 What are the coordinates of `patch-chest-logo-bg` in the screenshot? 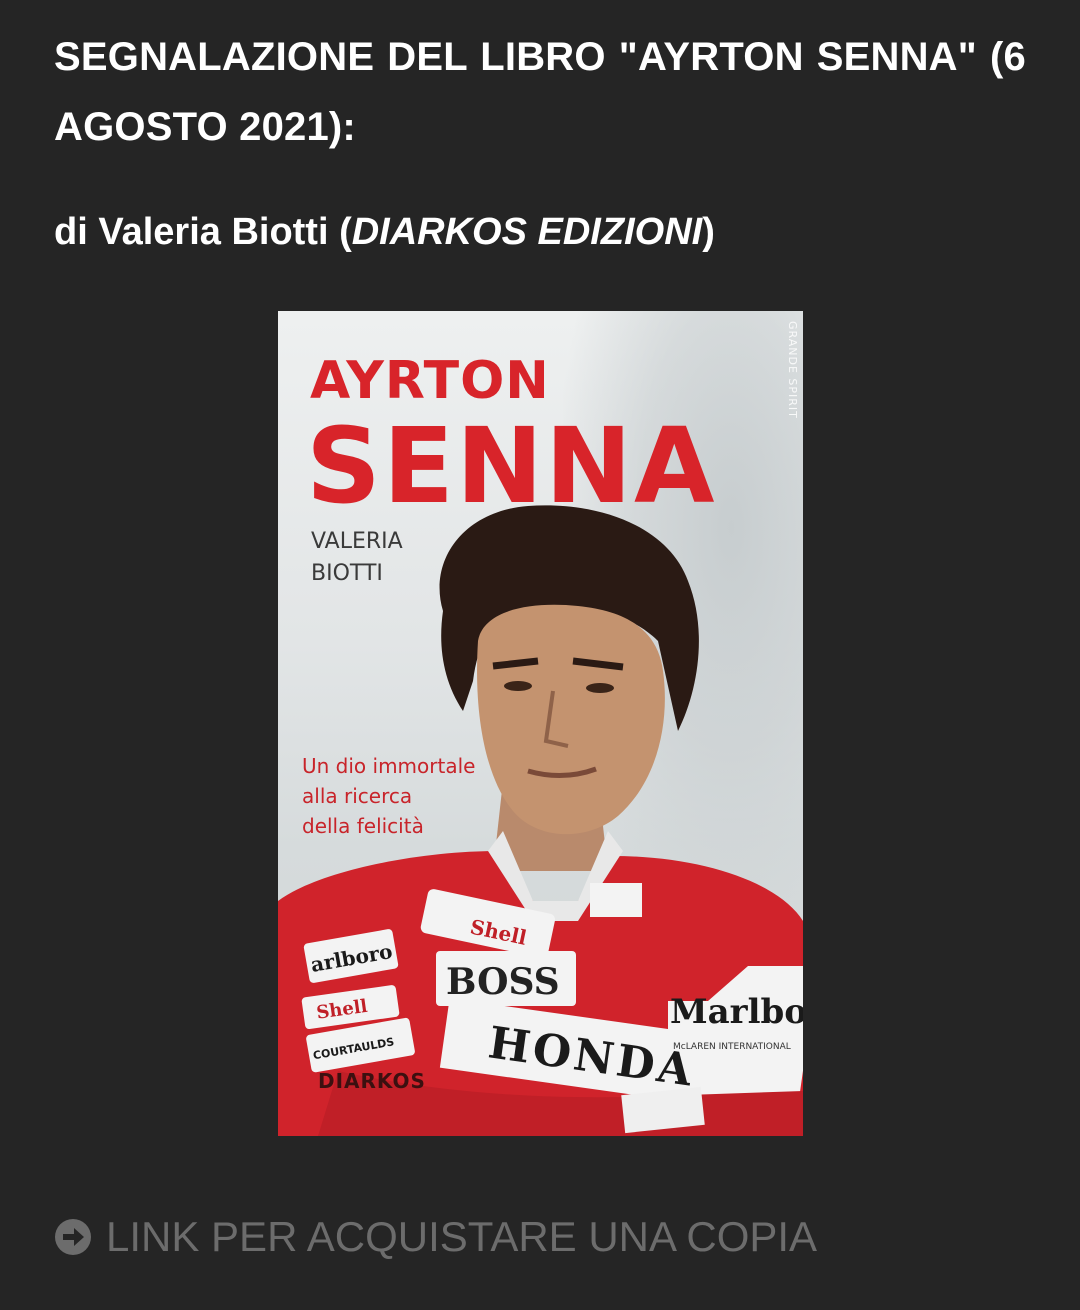 It's located at (616, 900).